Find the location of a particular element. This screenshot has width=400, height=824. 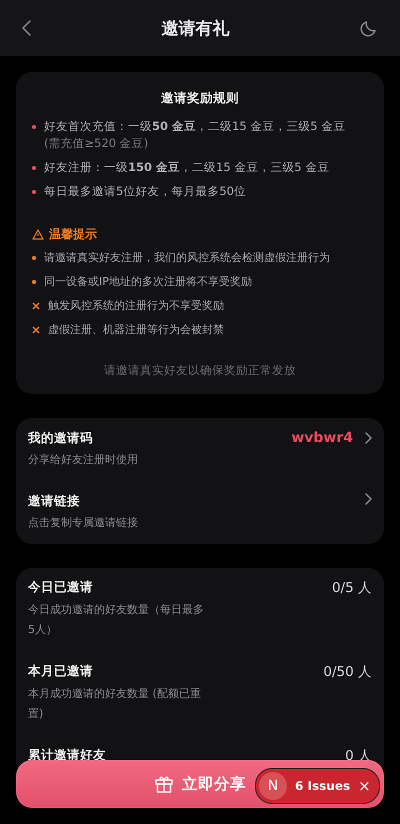

tip-text: 虚假注册、机器注册等行为会被封禁 is located at coordinates (136, 330).